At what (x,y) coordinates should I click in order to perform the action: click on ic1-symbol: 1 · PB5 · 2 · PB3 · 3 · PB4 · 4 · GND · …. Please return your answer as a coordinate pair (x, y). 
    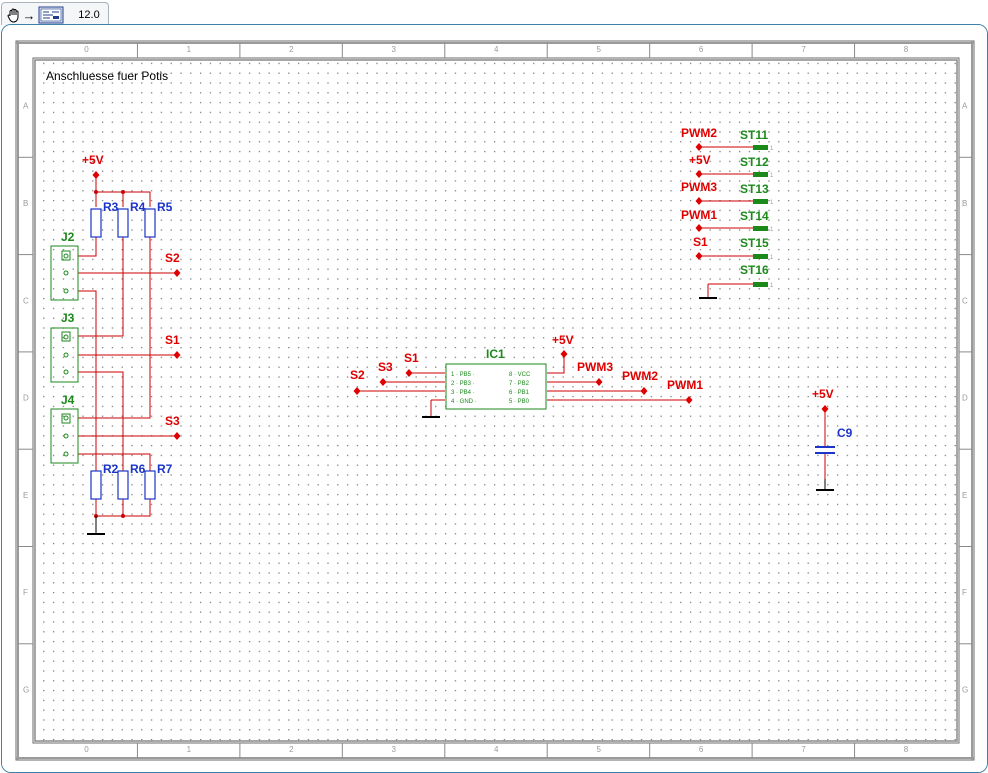
    Looking at the image, I should click on (496, 386).